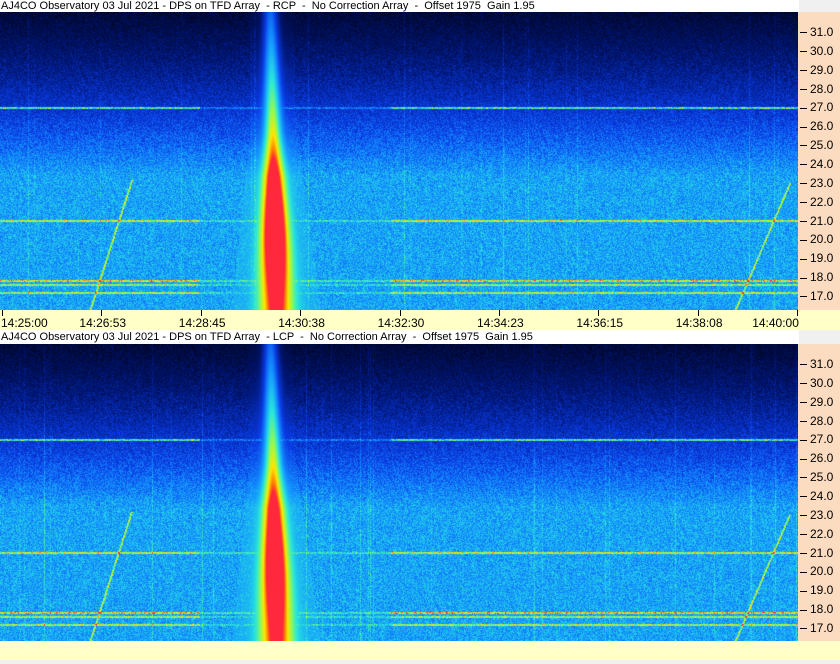 This screenshot has width=840, height=664. I want to click on x-tick-label: 14:32:30, so click(401, 323).